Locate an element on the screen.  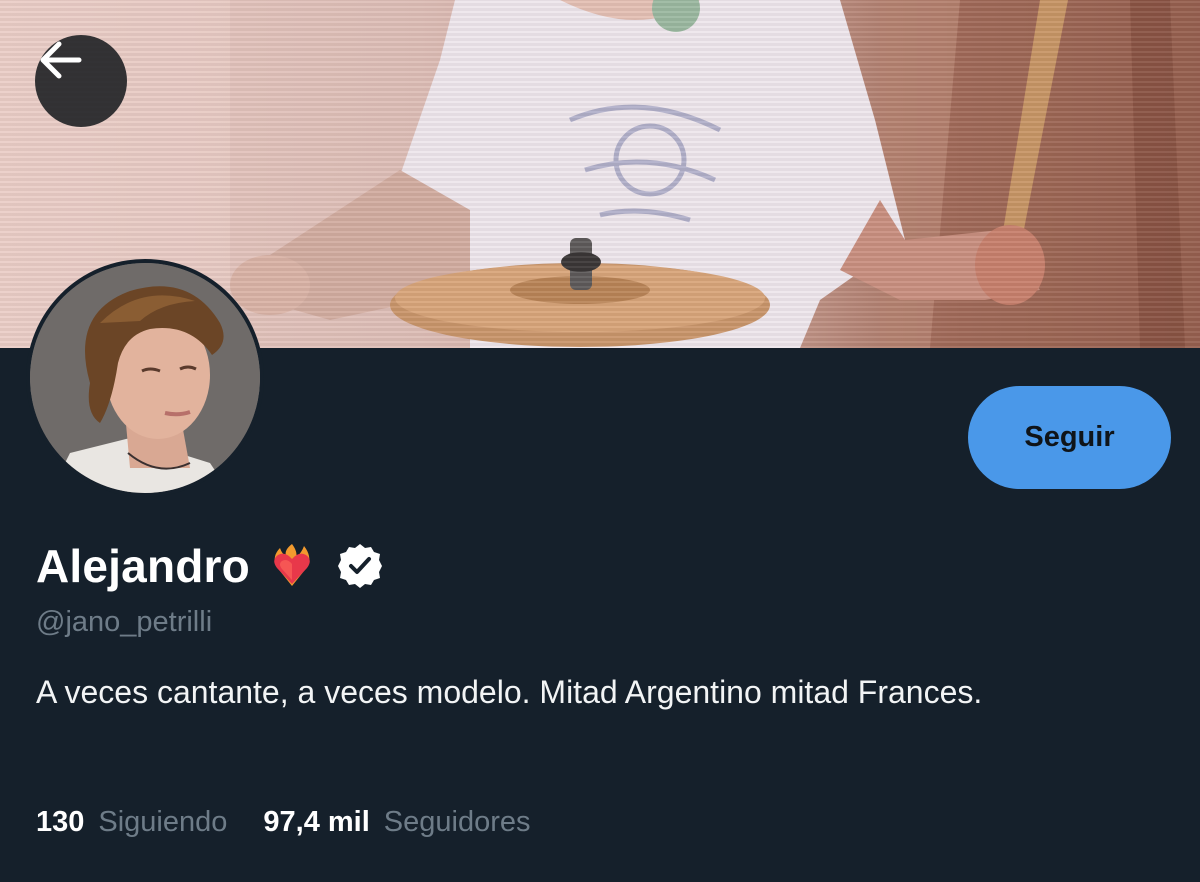
following-count: 130 is located at coordinates (60, 822).